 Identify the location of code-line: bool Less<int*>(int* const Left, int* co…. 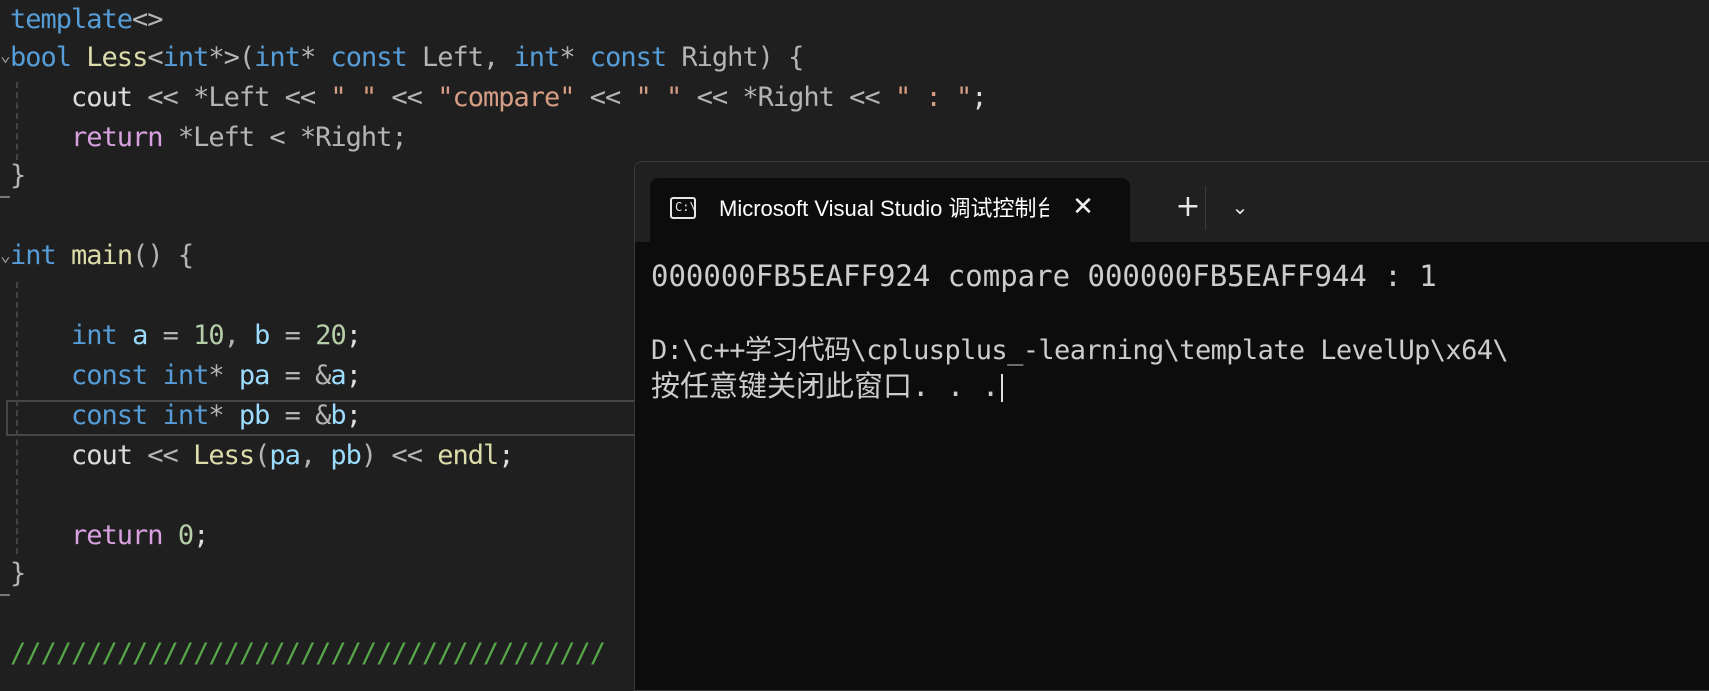
(407, 58).